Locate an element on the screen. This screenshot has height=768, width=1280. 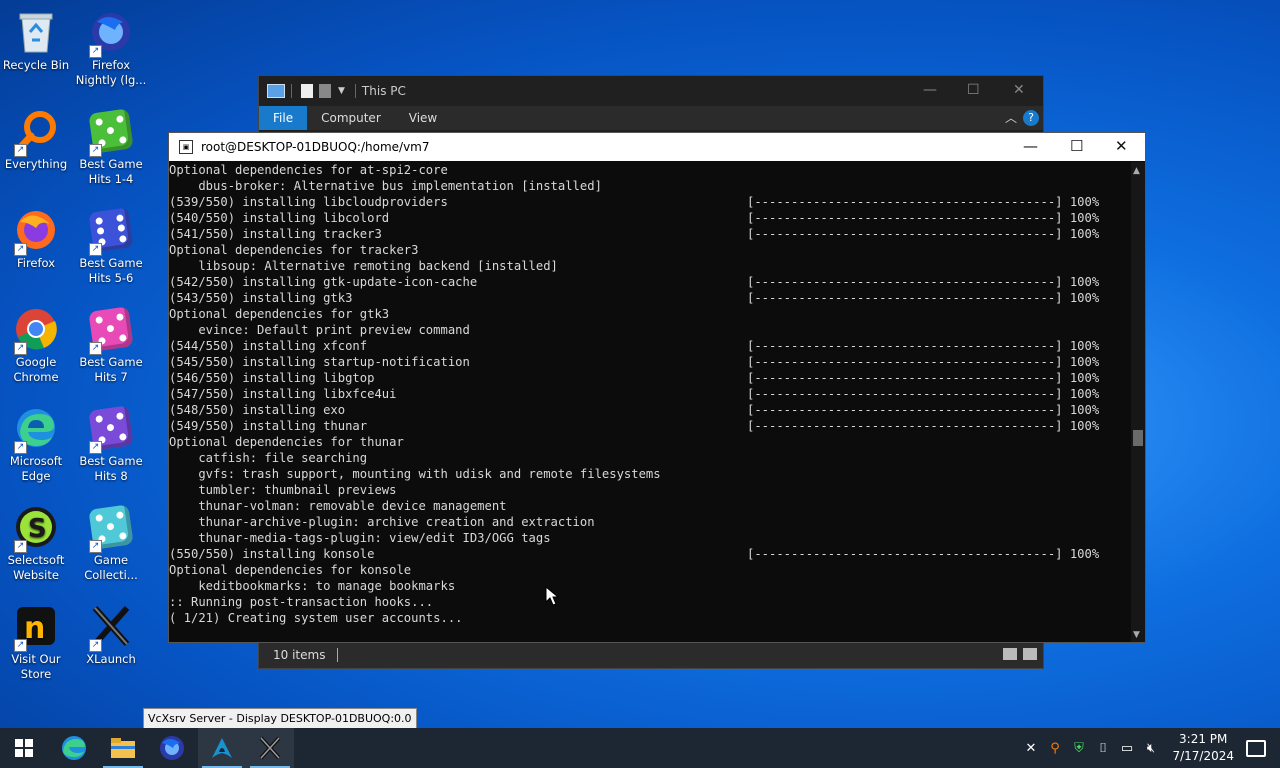
view-toggle is located at coordinates (1020, 654).